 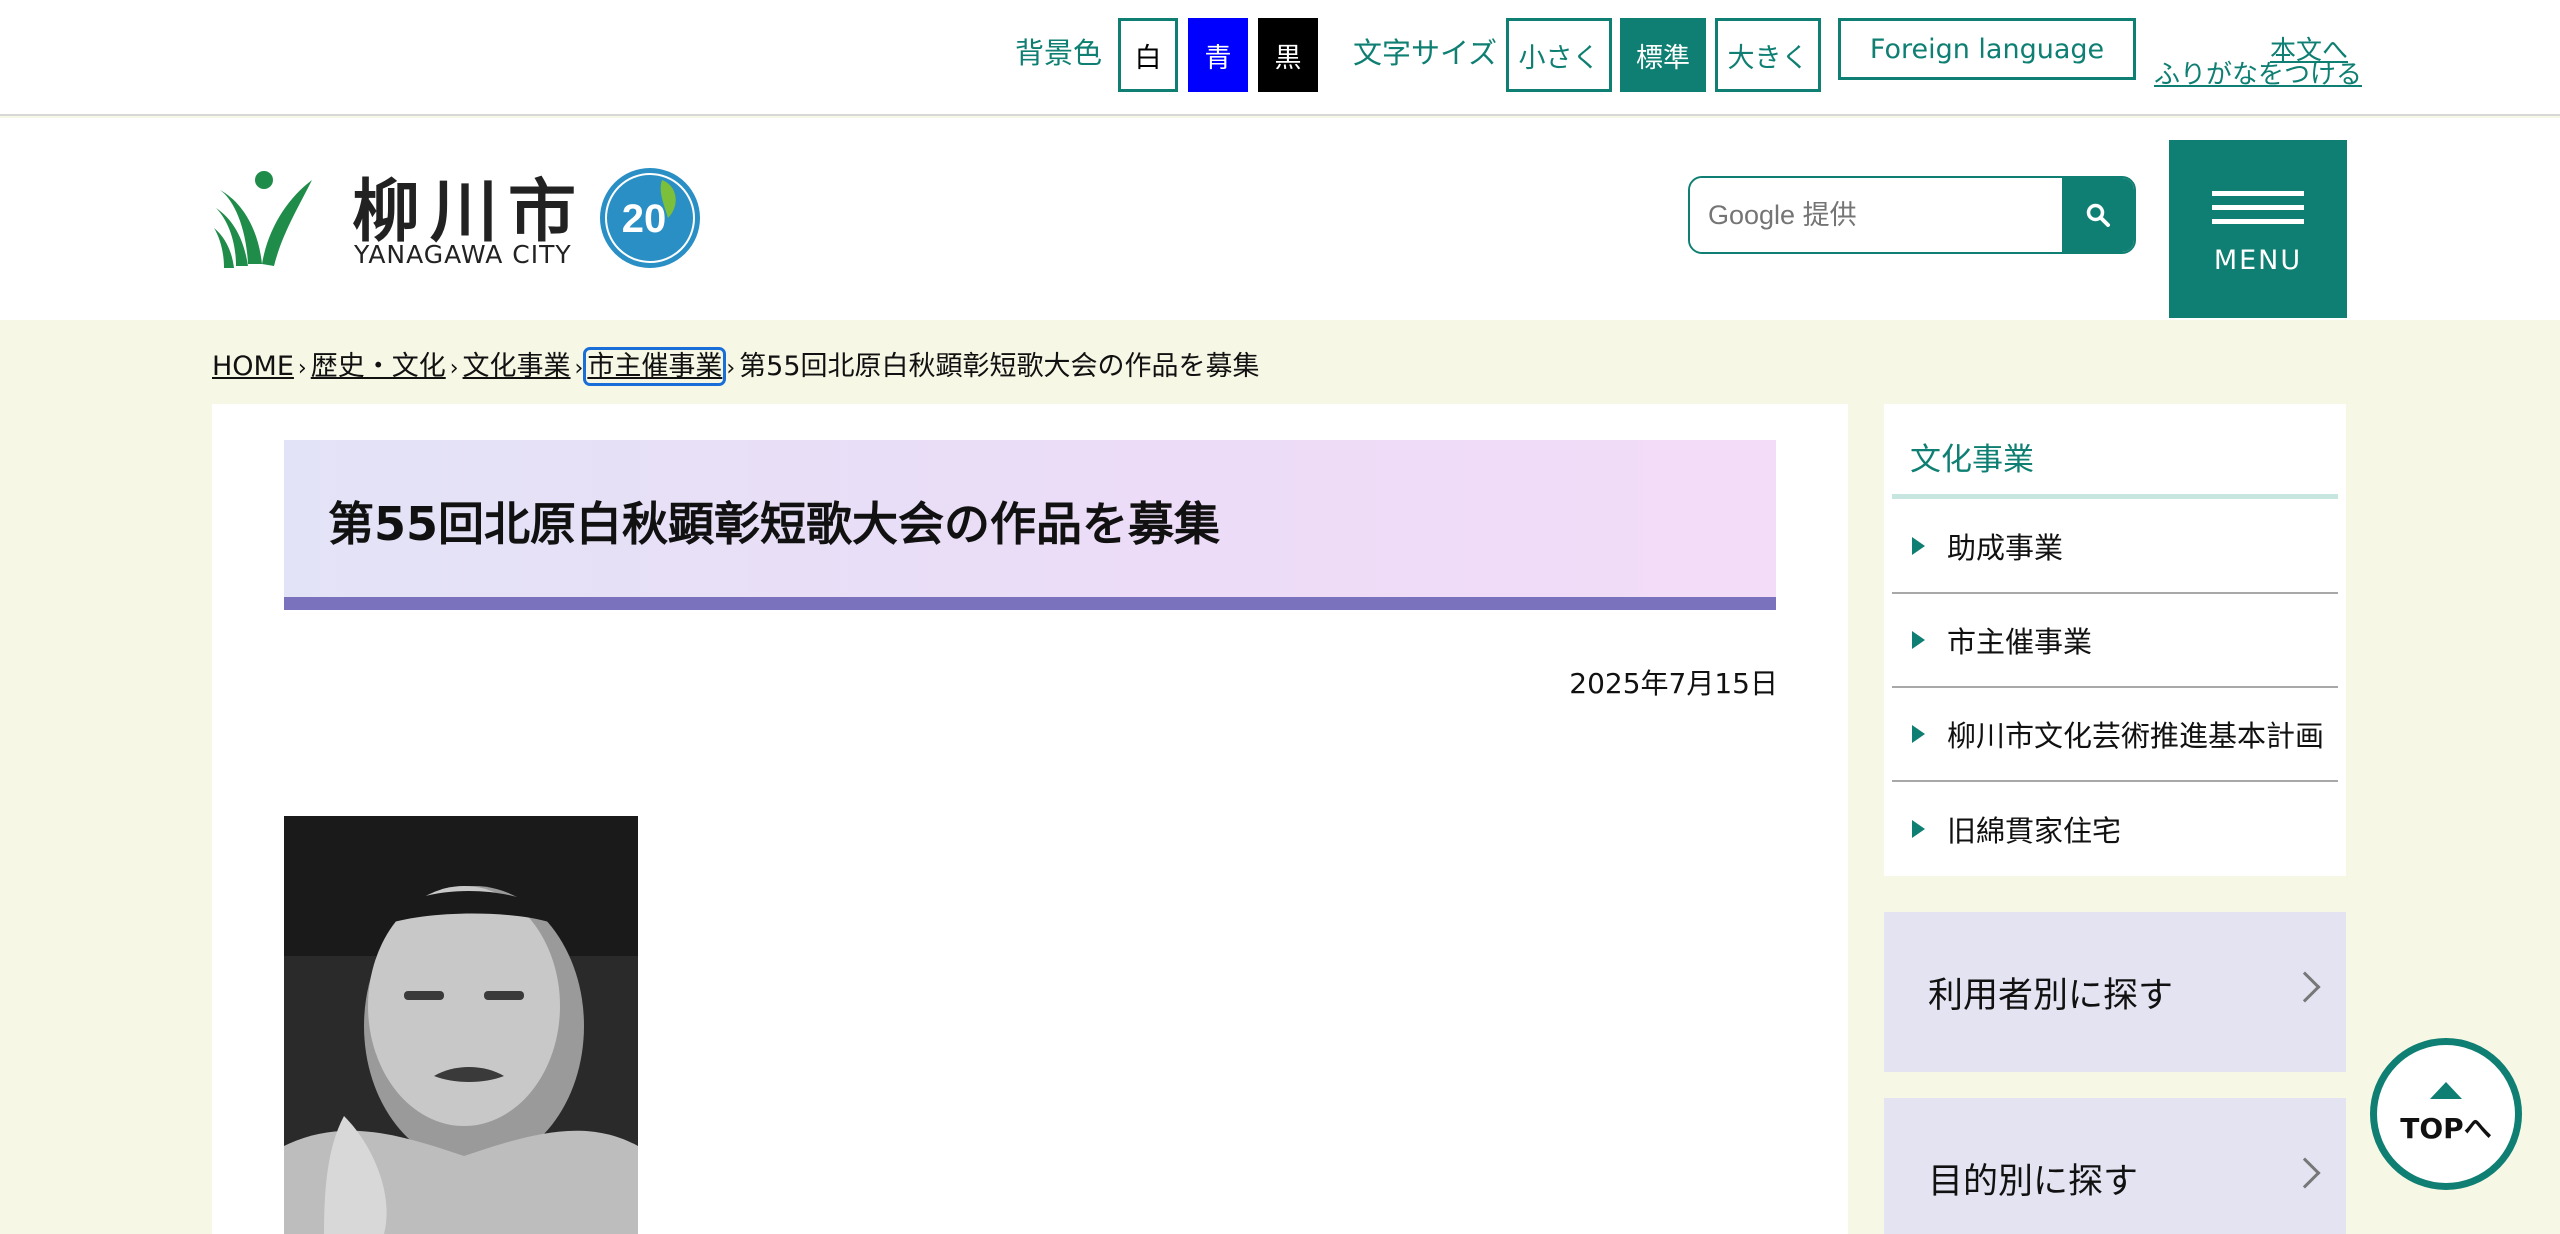 I want to click on bg-black-button: 黒, so click(x=1288, y=55).